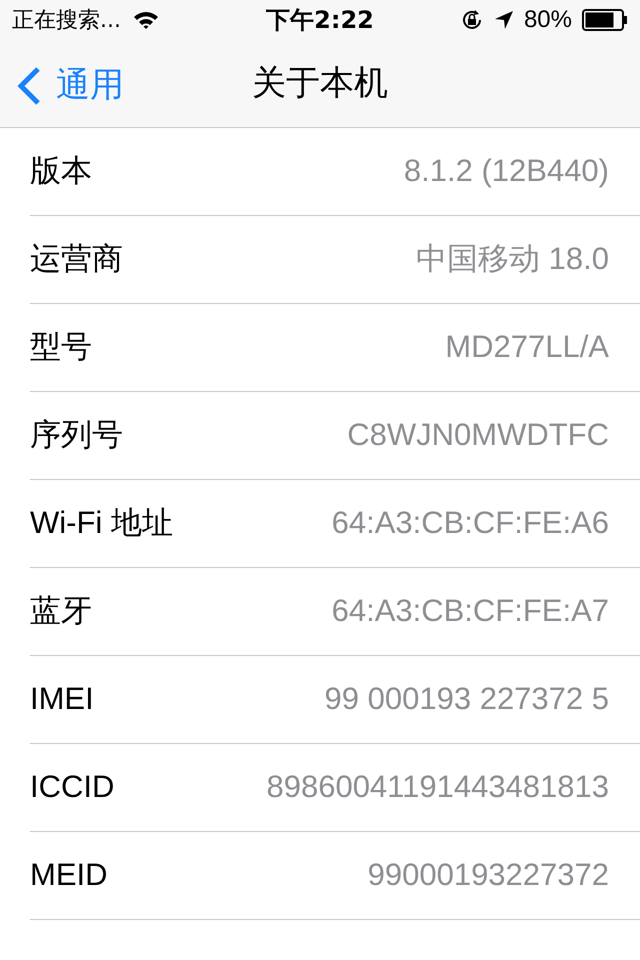 The image size is (640, 960). I want to click on row-value: 89860041191443481813, so click(437, 787).